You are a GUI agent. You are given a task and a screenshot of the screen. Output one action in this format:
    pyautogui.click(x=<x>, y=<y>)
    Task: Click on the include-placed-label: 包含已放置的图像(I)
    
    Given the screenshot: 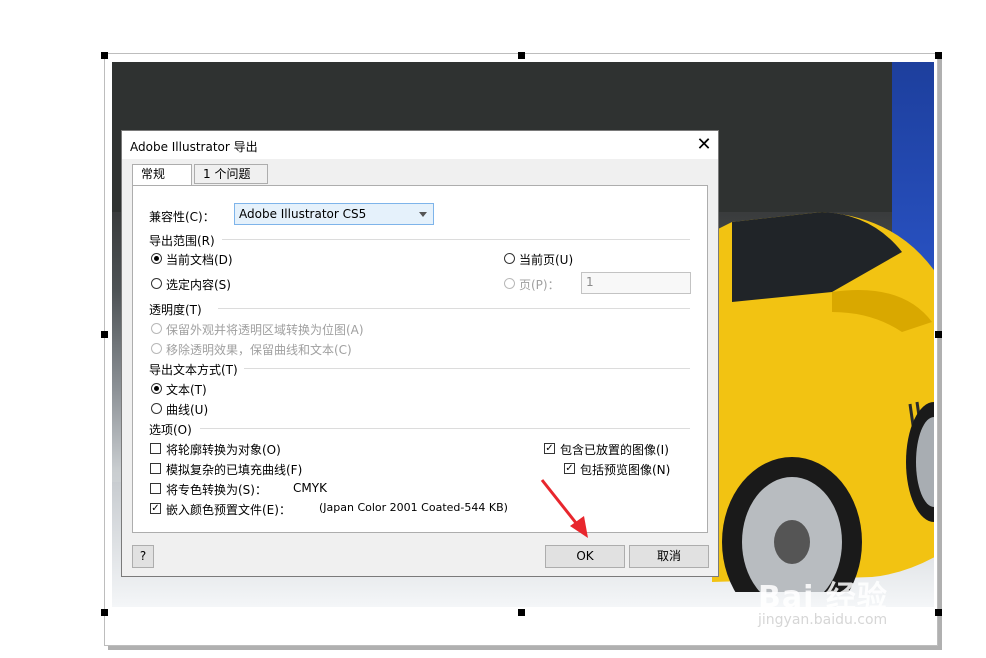 What is the action you would take?
    pyautogui.click(x=614, y=450)
    